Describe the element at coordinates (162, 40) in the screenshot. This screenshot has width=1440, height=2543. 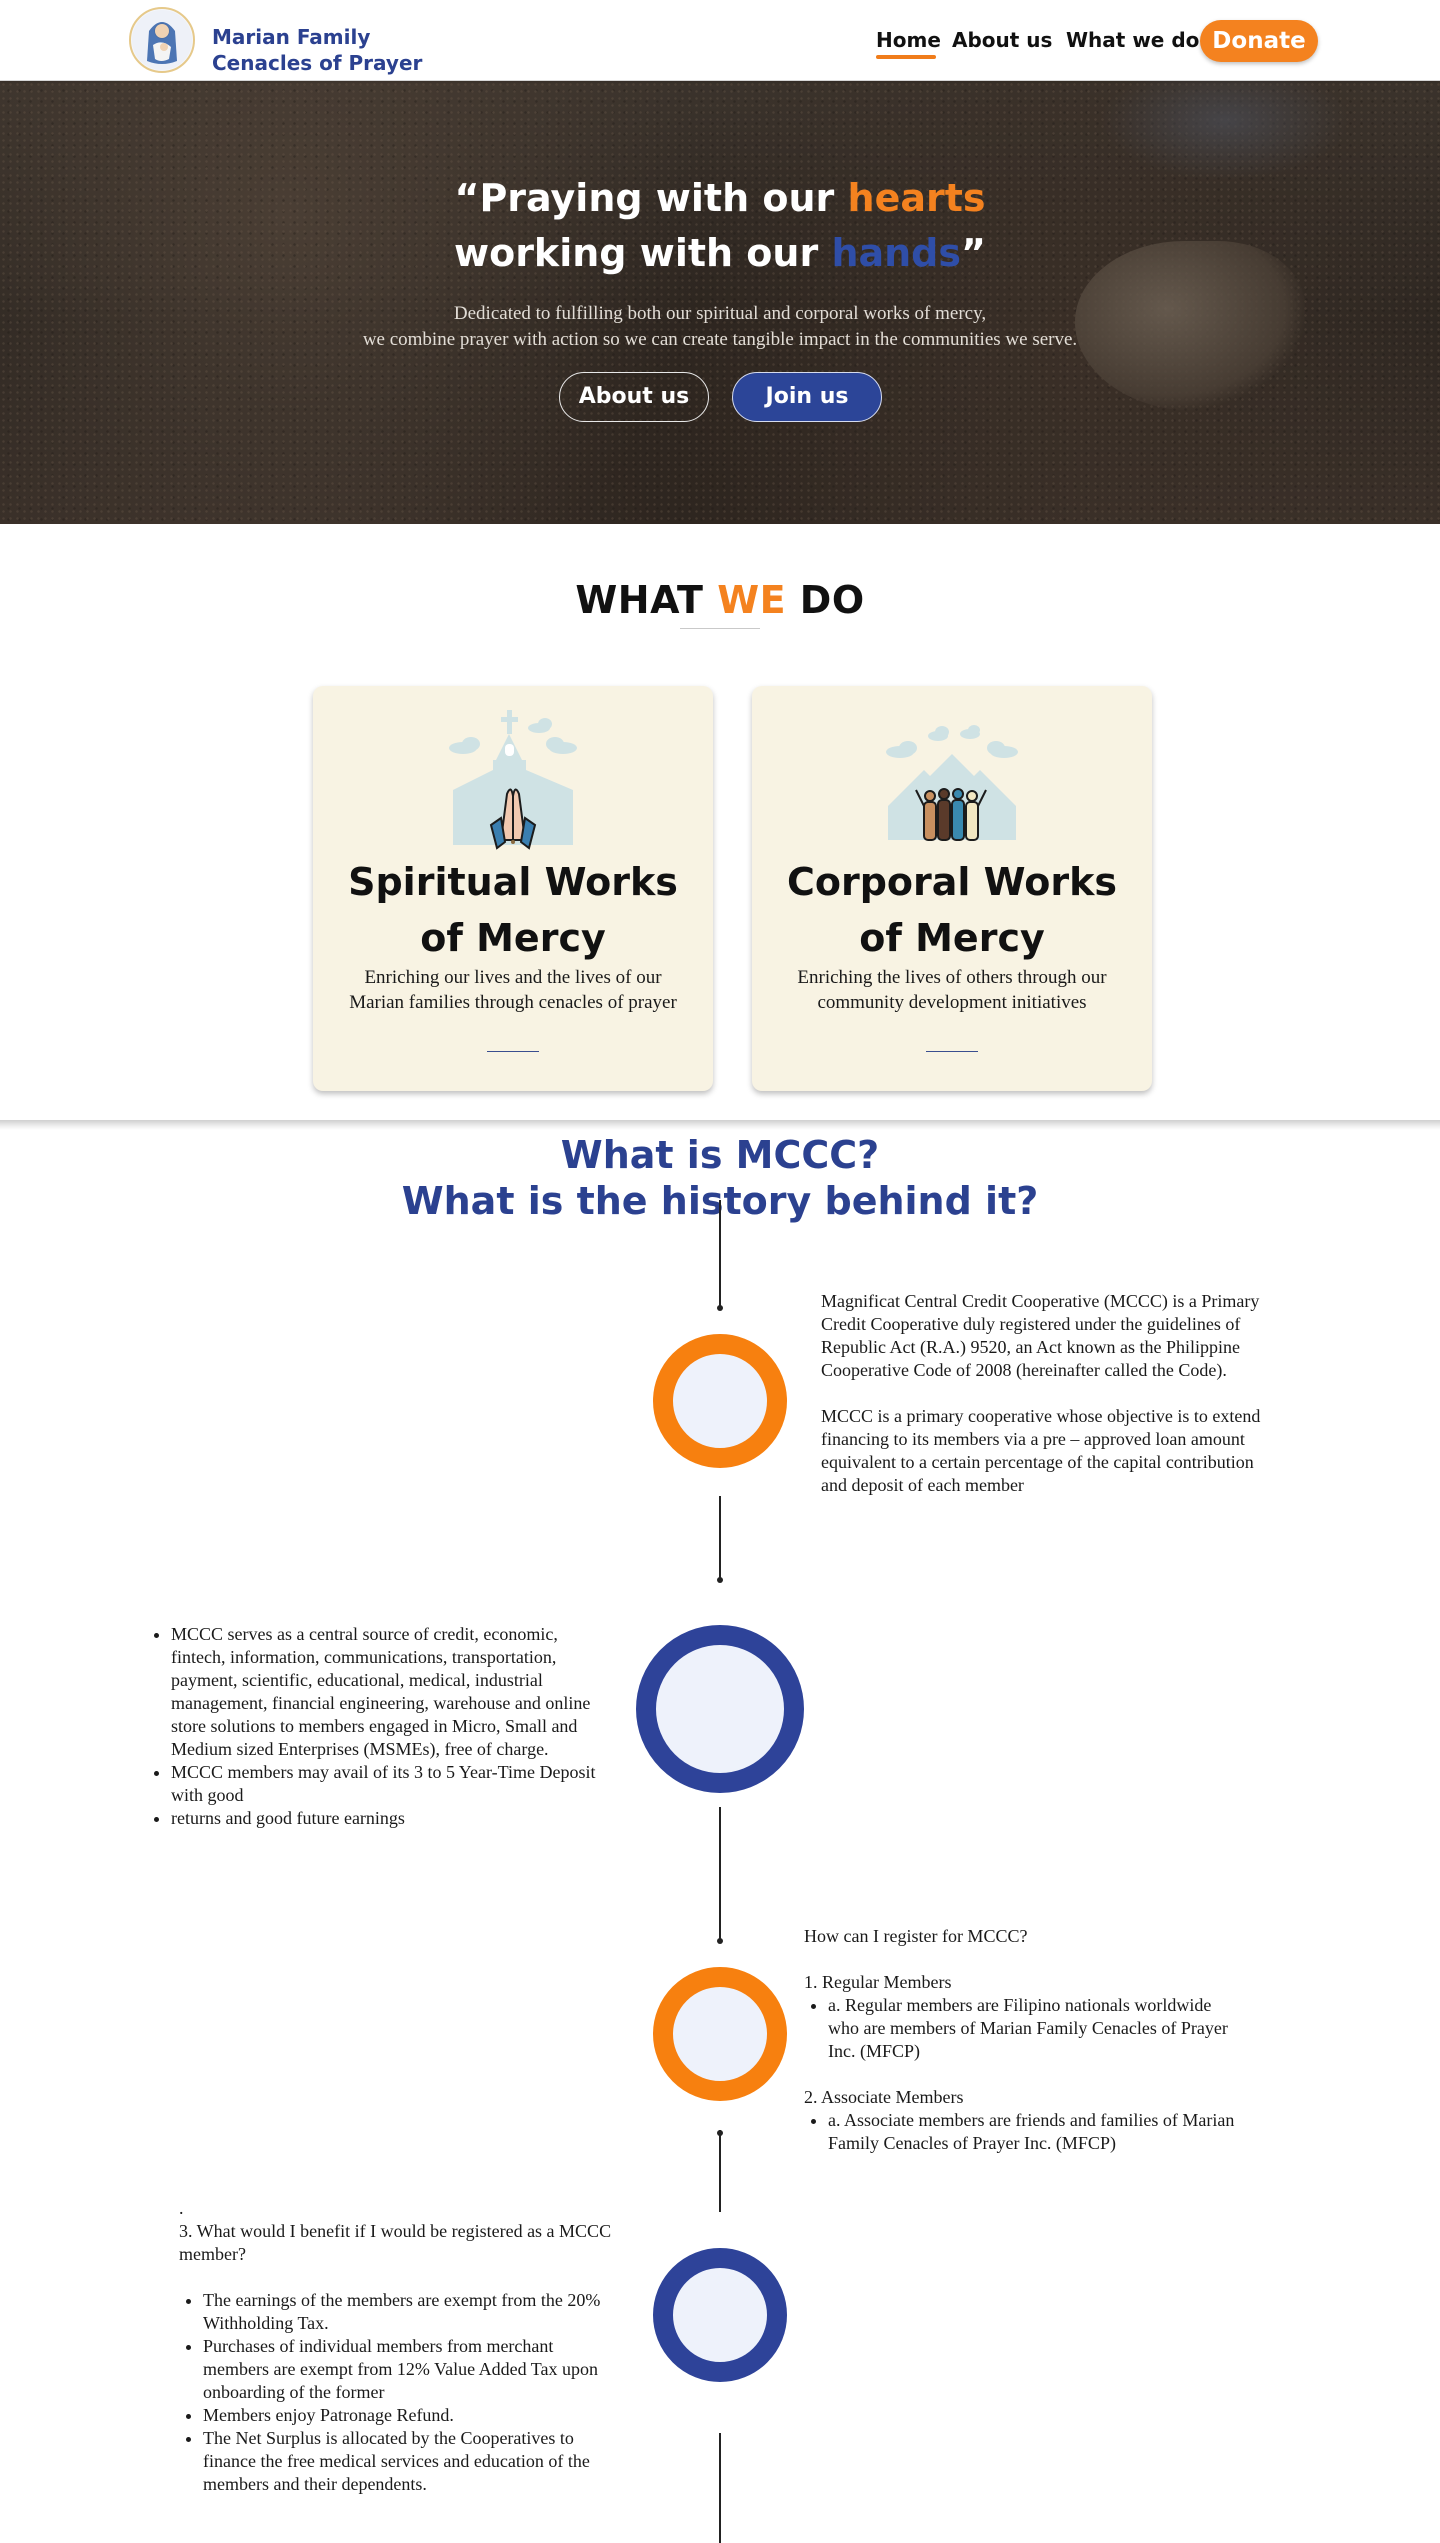
I see `logo-icon` at that location.